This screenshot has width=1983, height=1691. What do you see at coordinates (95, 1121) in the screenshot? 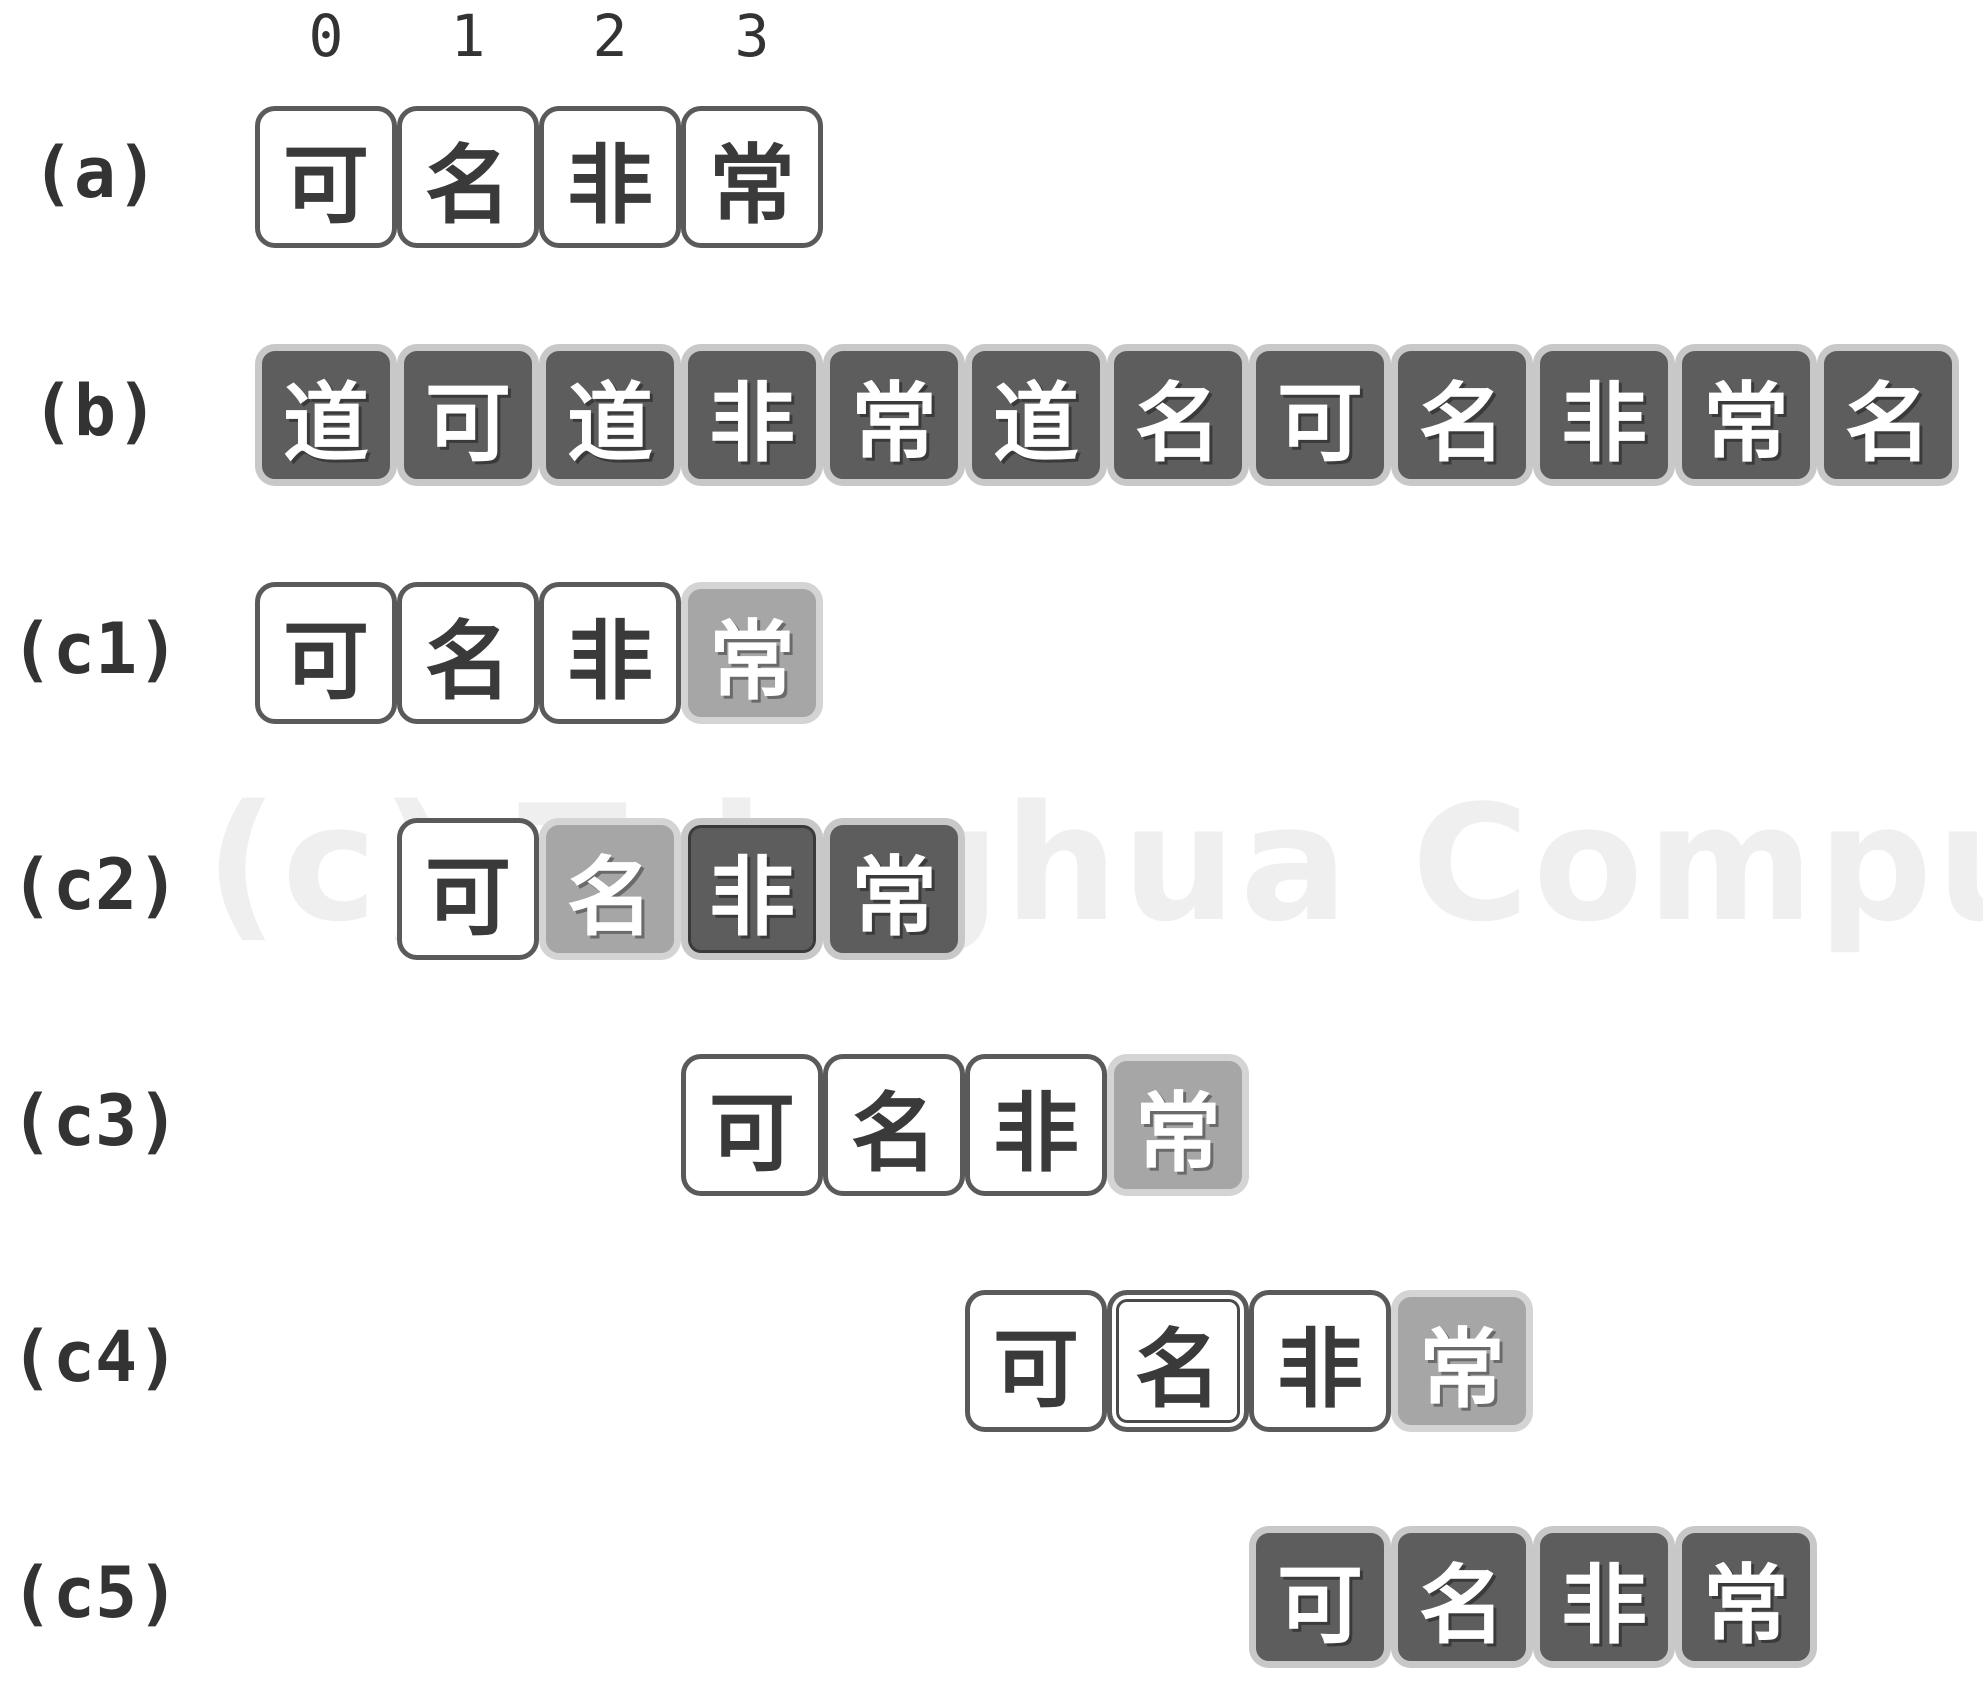
I see `row-label: (c3)` at bounding box center [95, 1121].